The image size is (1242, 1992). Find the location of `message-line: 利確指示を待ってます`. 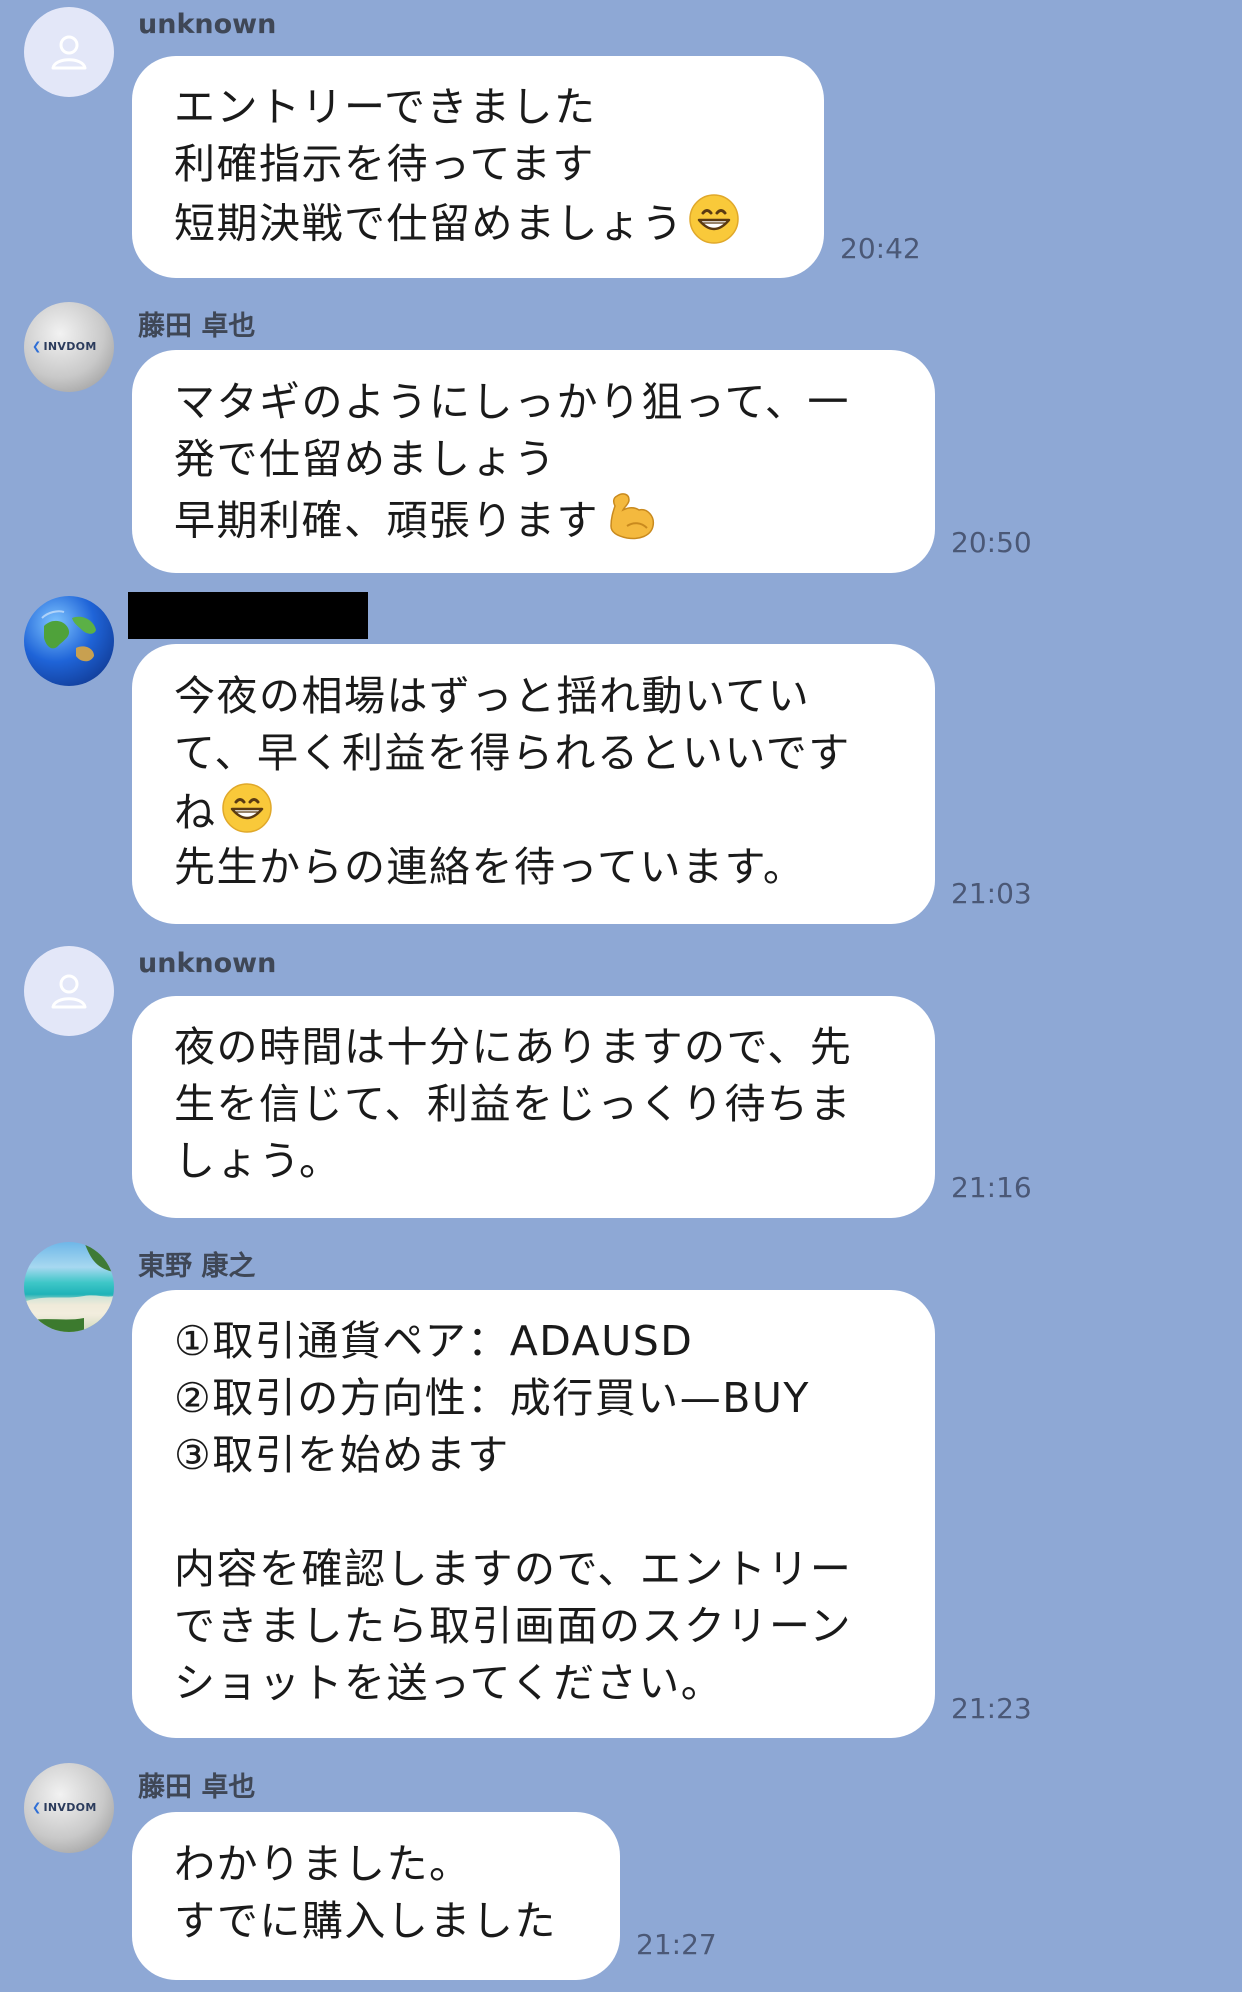

message-line: 利確指示を待ってます is located at coordinates (384, 164).